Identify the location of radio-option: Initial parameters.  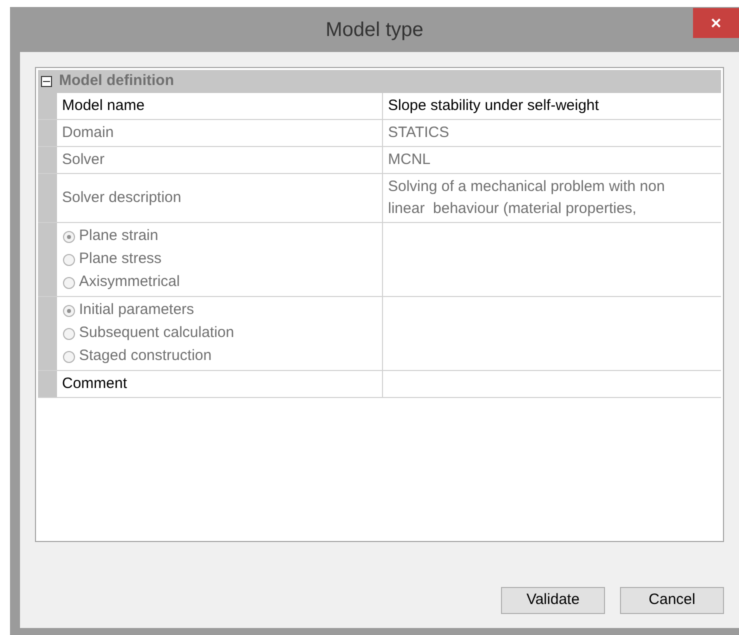
(128, 310).